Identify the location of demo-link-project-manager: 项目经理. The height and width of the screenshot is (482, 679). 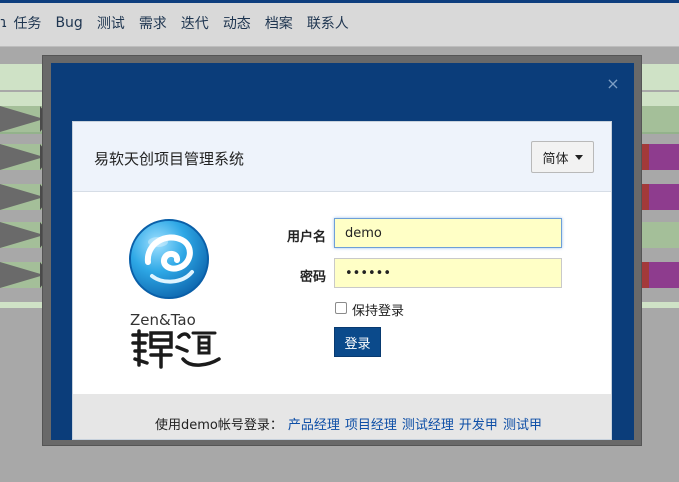
(371, 425).